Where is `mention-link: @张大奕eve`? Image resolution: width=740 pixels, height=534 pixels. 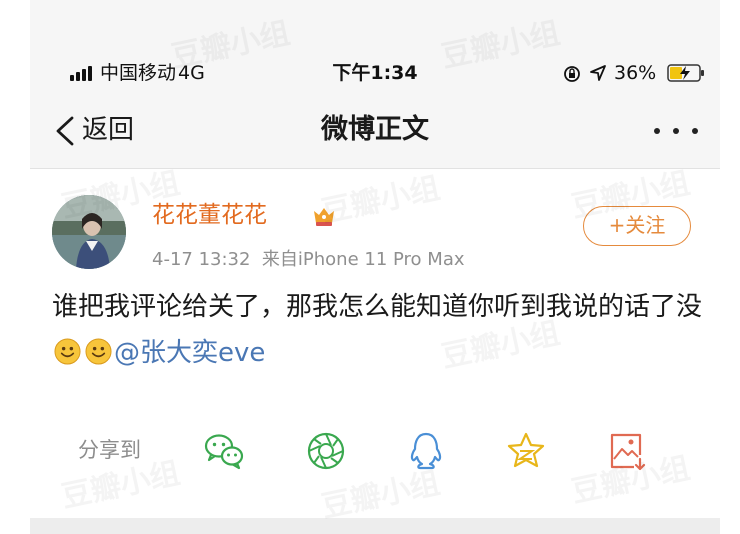
mention-link: @张大奕eve is located at coordinates (189, 353).